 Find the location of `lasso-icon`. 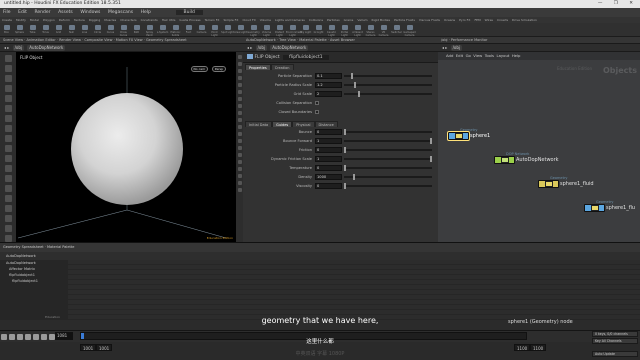

lasso-icon is located at coordinates (8, 188).